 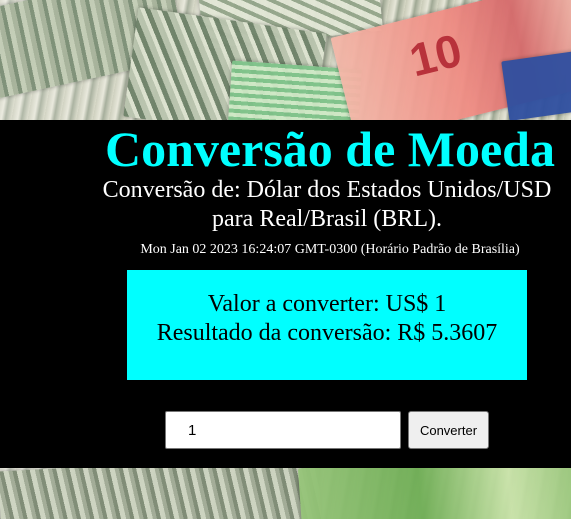 What do you see at coordinates (448, 430) in the screenshot?
I see `convert-button: Converter` at bounding box center [448, 430].